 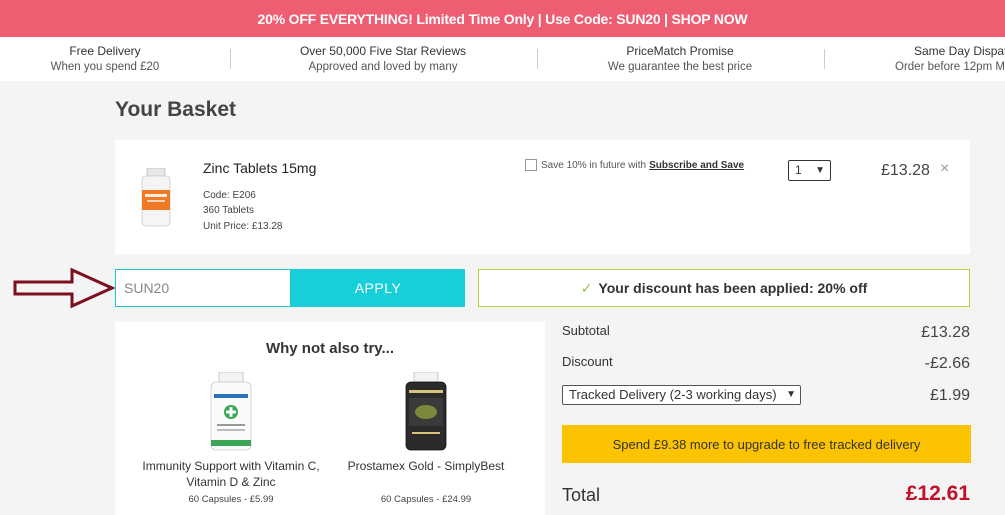 I want to click on product-code: Code: E206, so click(x=229, y=195).